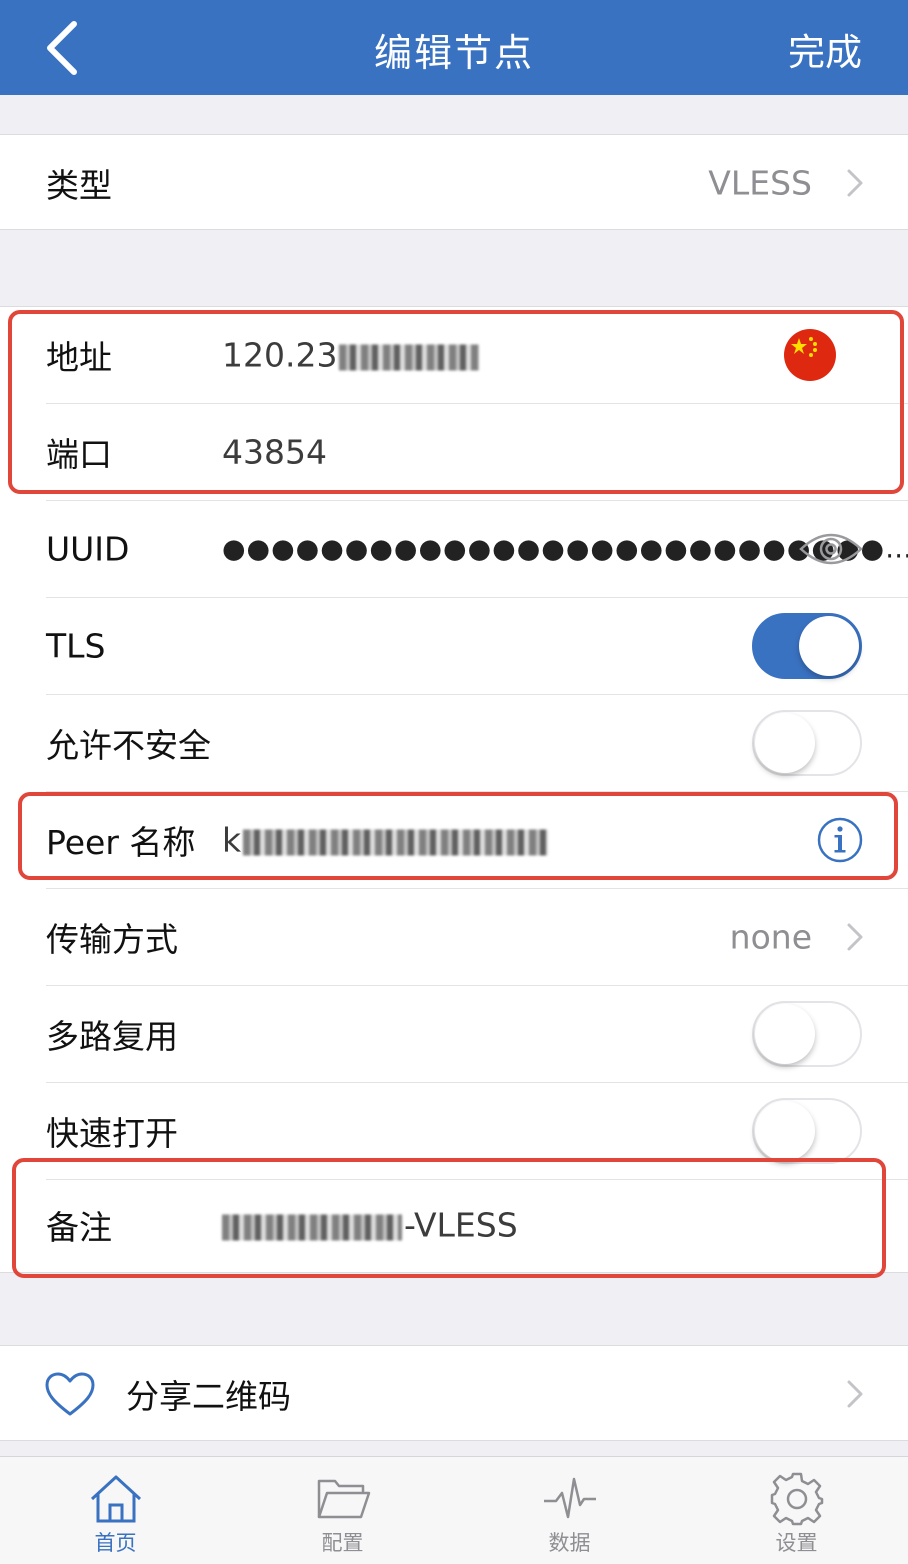 The image size is (908, 1564). What do you see at coordinates (79, 185) in the screenshot?
I see `type-label: 类型` at bounding box center [79, 185].